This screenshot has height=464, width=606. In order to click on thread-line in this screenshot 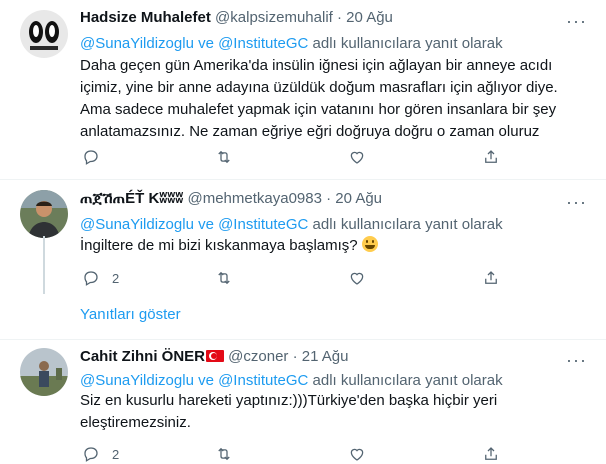, I will do `click(44, 265)`.